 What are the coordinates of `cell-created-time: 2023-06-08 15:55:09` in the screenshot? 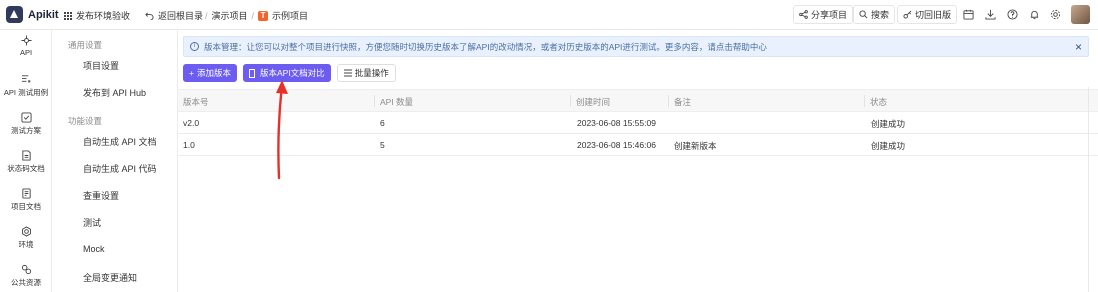 It's located at (616, 123).